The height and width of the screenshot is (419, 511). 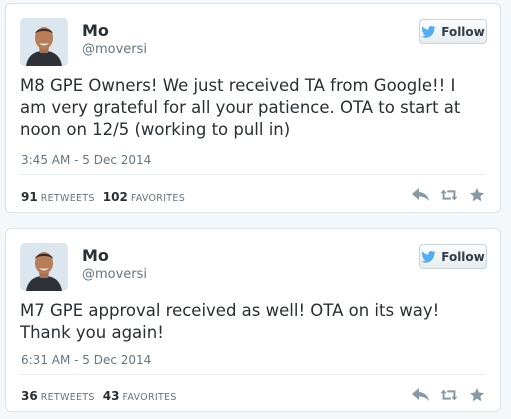 What do you see at coordinates (29, 197) in the screenshot?
I see `retweets-count: 91` at bounding box center [29, 197].